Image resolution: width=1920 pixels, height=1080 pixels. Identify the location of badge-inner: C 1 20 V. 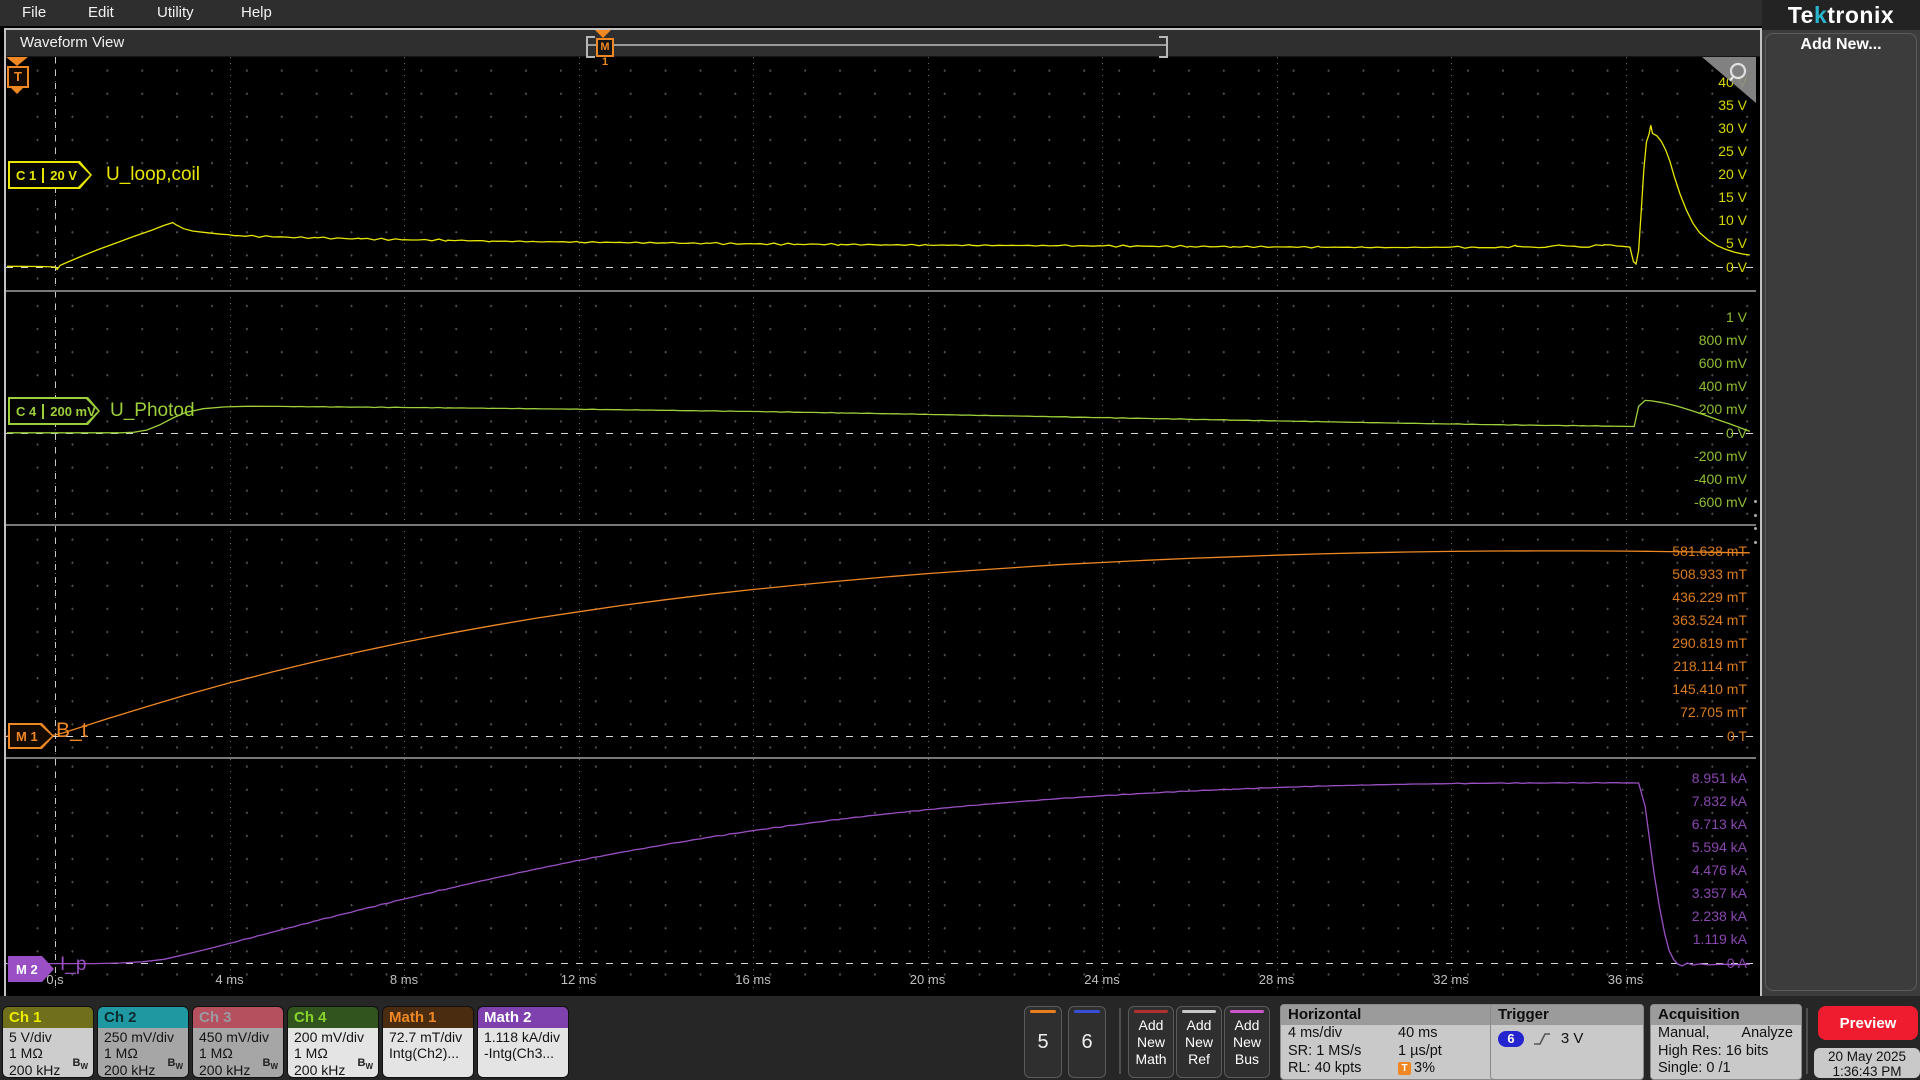
(50, 175).